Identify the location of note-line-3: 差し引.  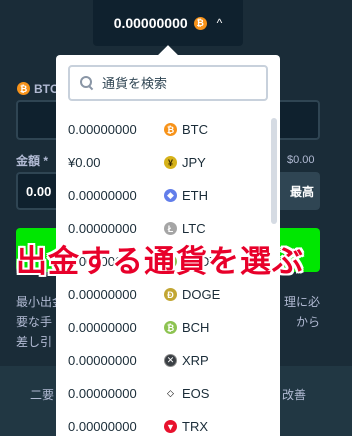
(34, 342).